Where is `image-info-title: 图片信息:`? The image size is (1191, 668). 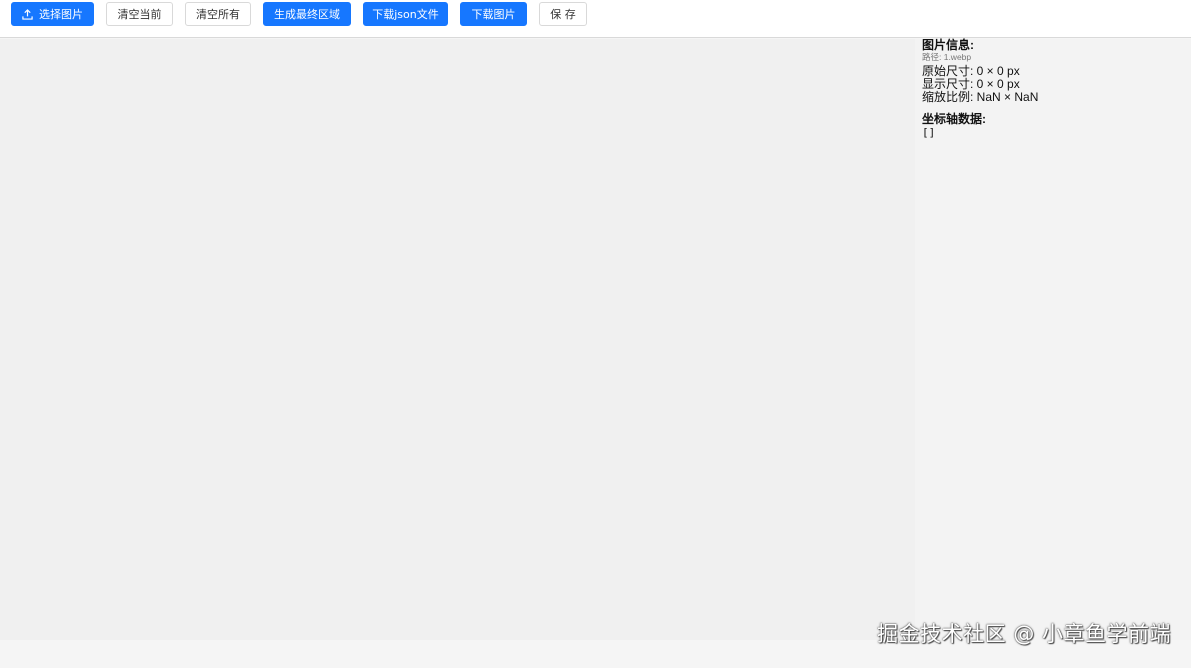 image-info-title: 图片信息: is located at coordinates (948, 45).